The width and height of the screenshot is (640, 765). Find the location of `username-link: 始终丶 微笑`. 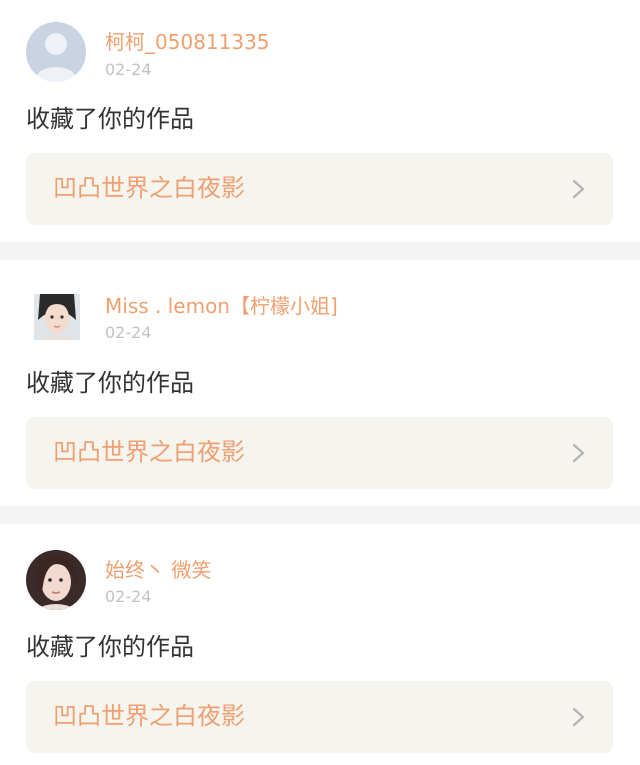

username-link: 始终丶 微笑 is located at coordinates (158, 570).